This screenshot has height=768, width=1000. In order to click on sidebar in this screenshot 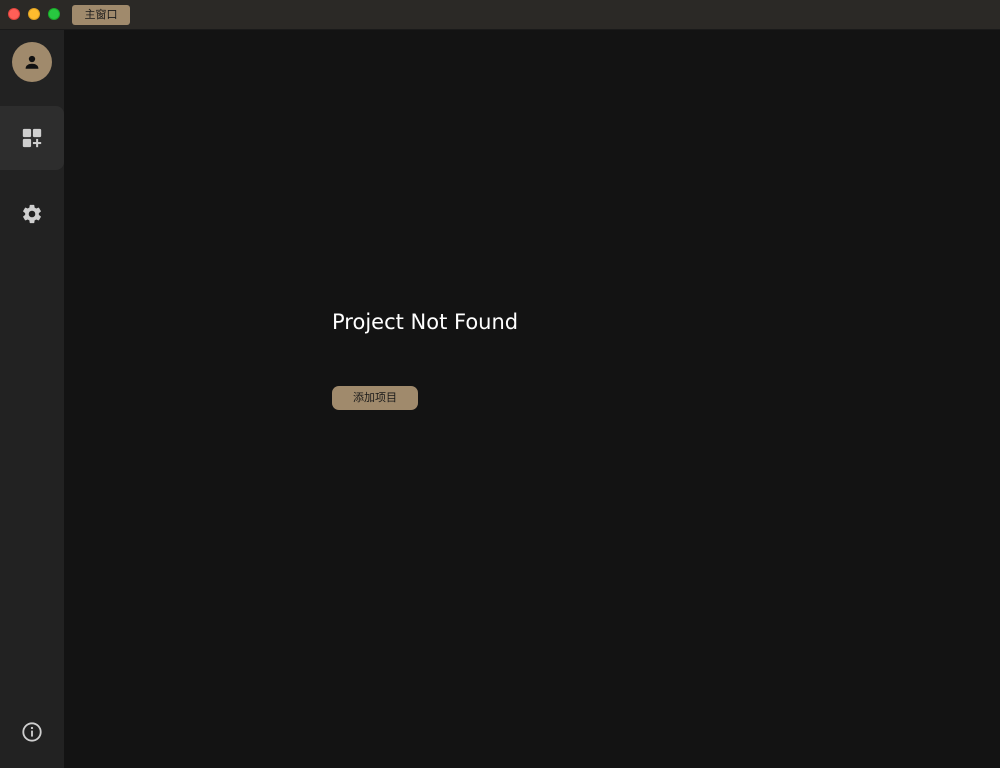, I will do `click(32, 399)`.